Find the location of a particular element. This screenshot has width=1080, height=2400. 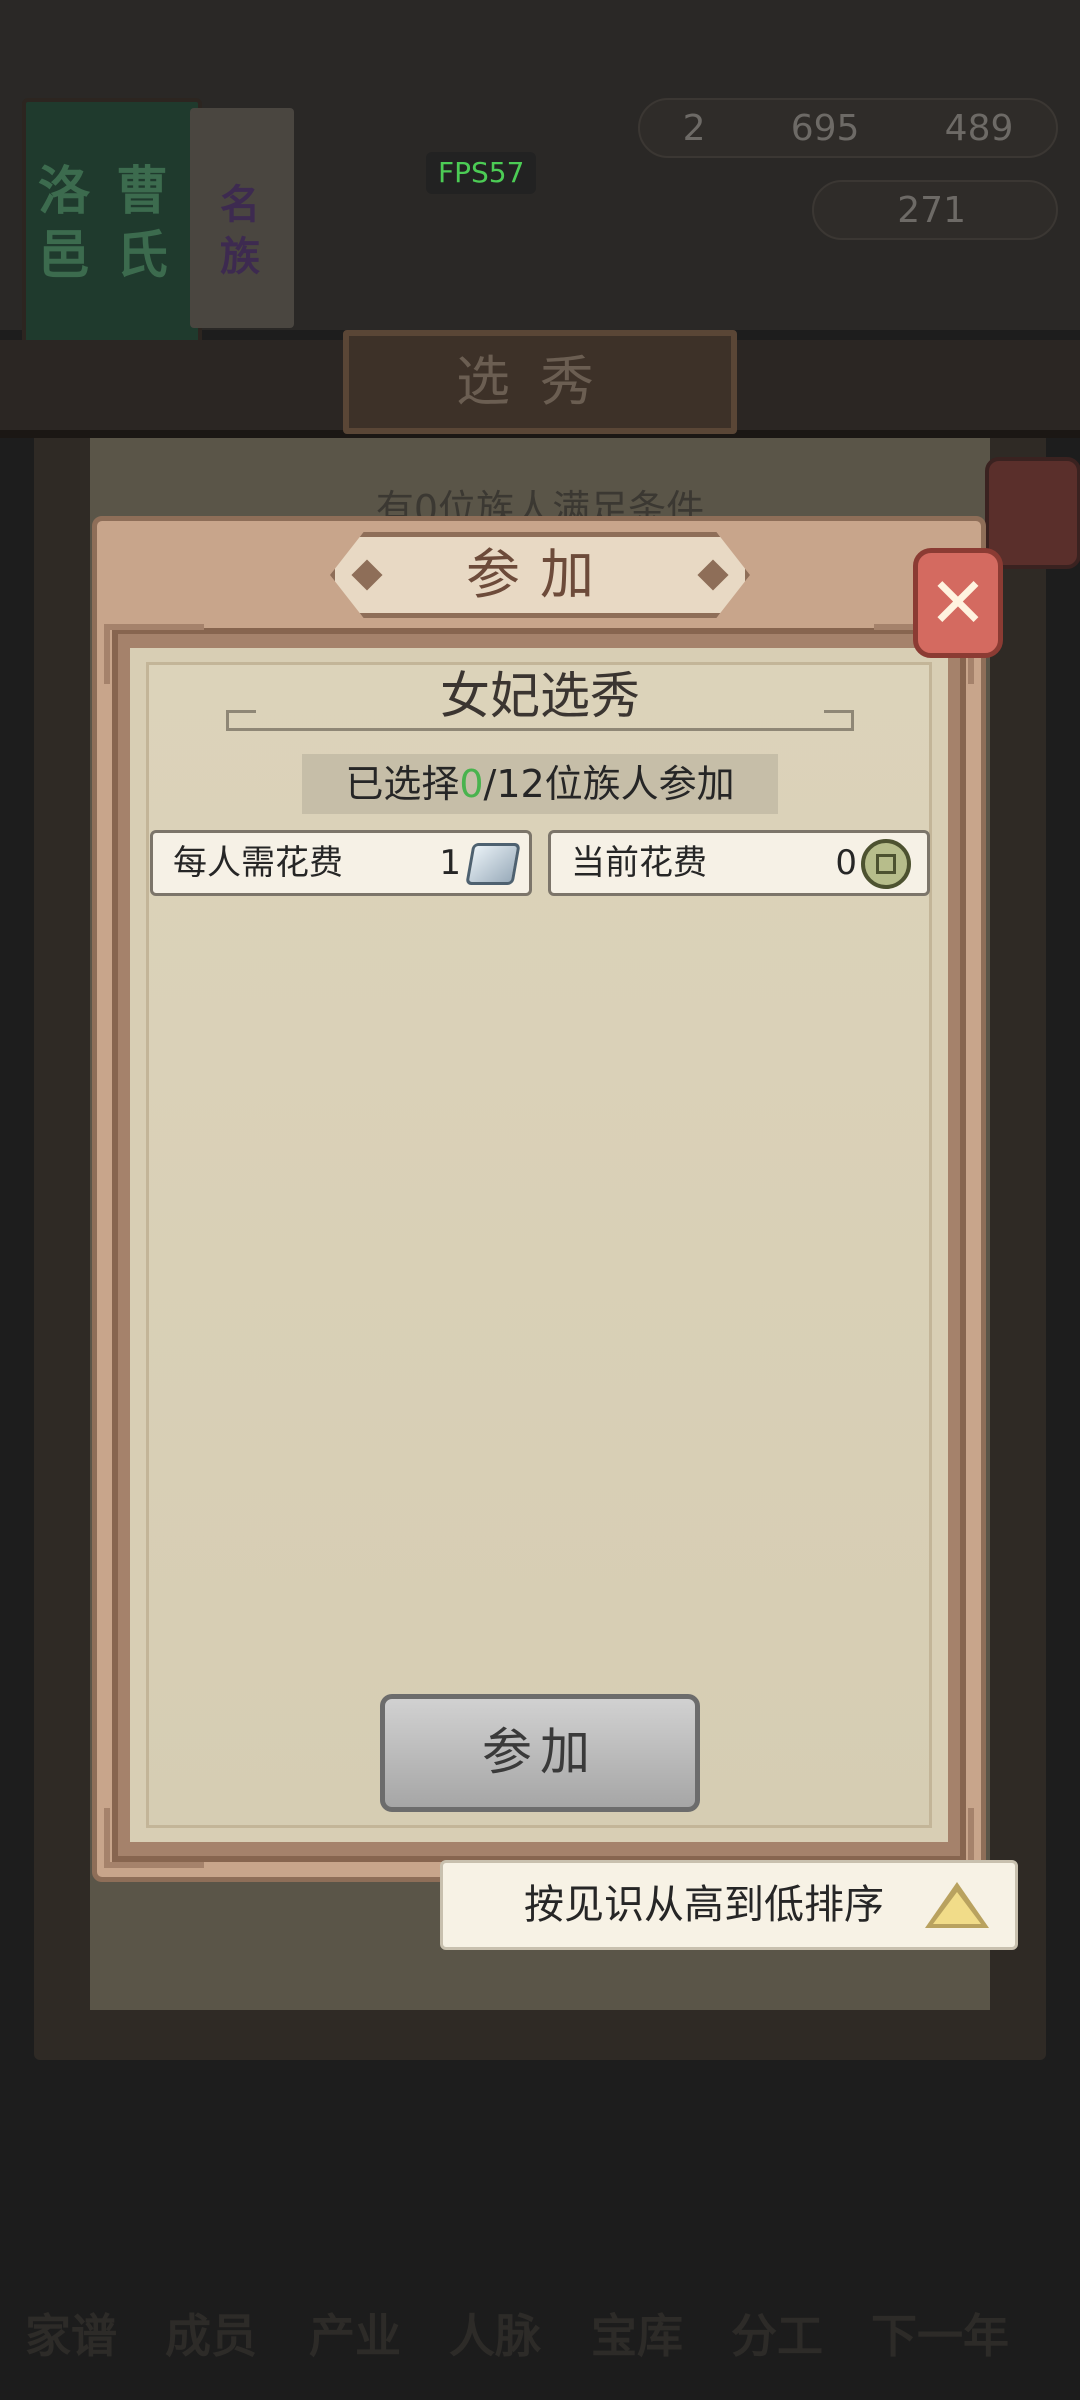

nav-members: 成员 is located at coordinates (211, 2333).